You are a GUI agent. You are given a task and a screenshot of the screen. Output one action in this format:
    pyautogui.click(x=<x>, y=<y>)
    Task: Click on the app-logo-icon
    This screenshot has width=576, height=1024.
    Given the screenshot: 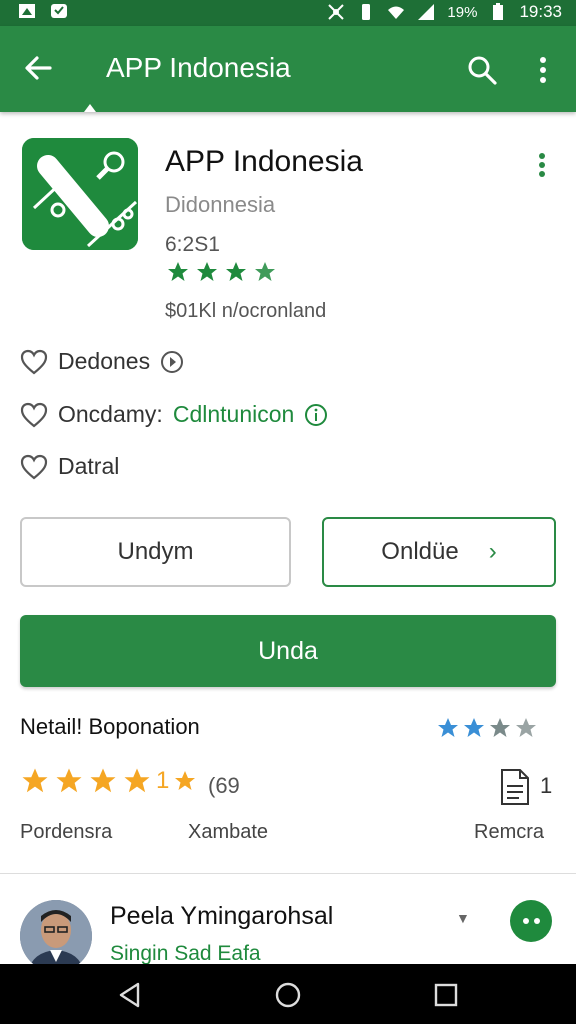 What is the action you would take?
    pyautogui.click(x=80, y=194)
    